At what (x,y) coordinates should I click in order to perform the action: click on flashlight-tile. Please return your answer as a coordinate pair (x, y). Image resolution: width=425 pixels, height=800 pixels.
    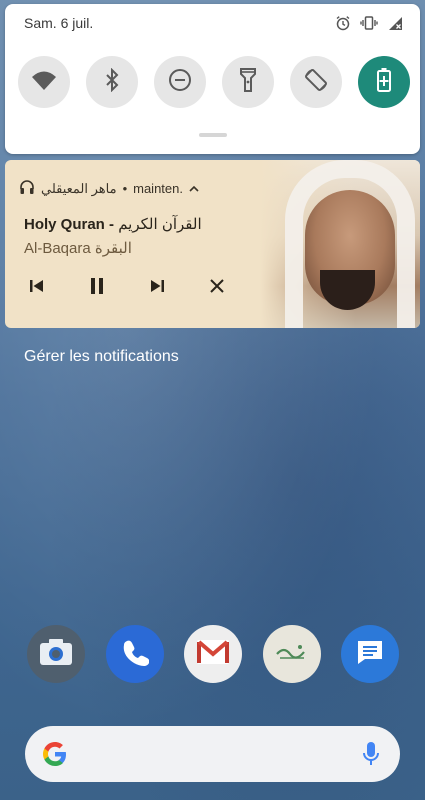
    Looking at the image, I should click on (248, 82).